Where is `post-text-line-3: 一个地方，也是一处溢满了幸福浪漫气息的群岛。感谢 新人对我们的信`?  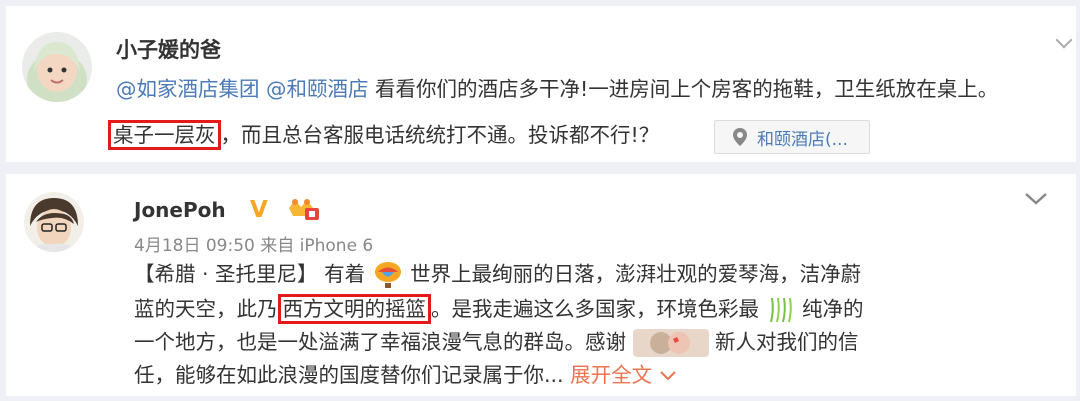 post-text-line-3: 一个地方，也是一处溢满了幸福浪漫气息的群岛。感谢 新人对我们的信 is located at coordinates (496, 342).